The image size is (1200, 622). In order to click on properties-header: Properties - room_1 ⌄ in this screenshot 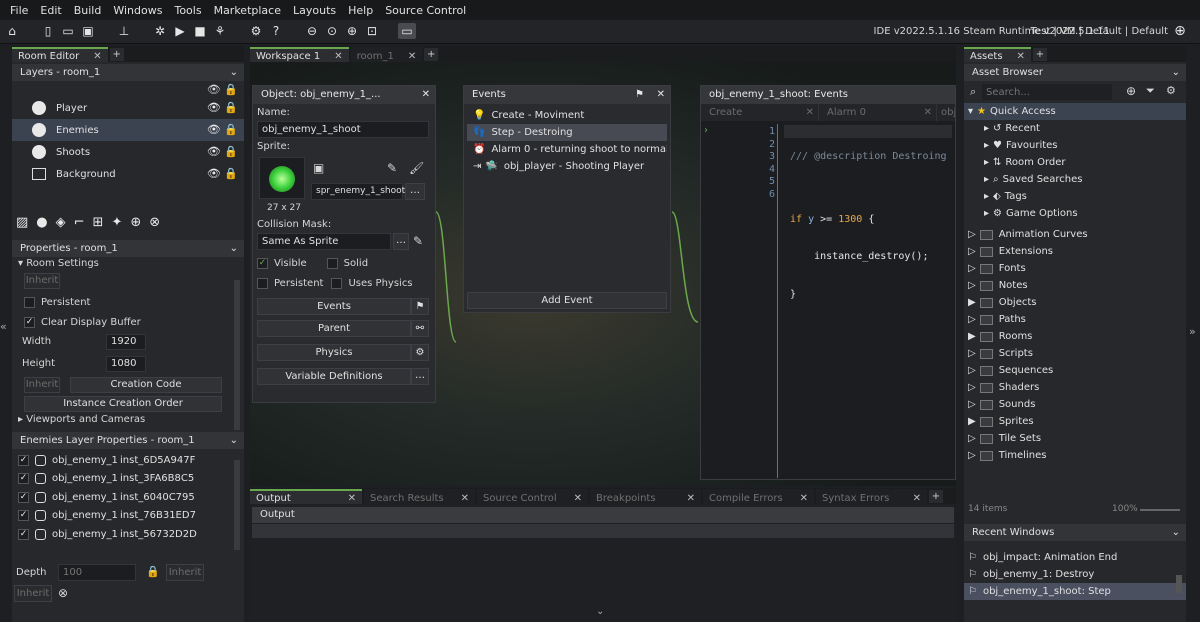, I will do `click(128, 248)`.